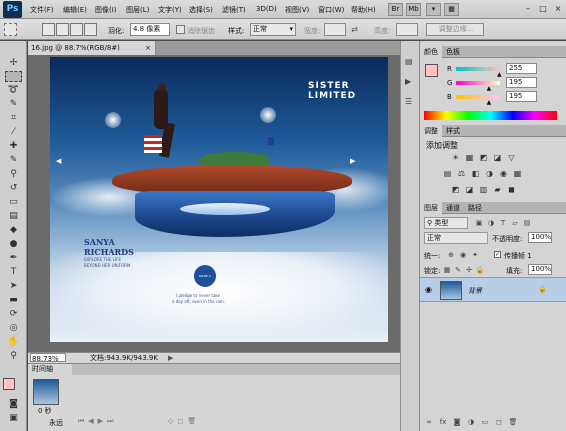 This screenshot has height=431, width=566. What do you see at coordinates (170, 10) in the screenshot?
I see `menu-type: 文字(Y)` at bounding box center [170, 10].